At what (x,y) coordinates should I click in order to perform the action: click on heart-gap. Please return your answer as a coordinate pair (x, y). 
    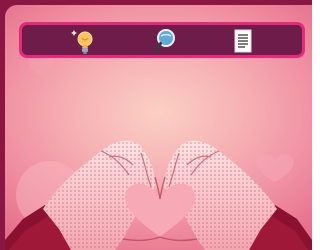
    Looking at the image, I should click on (160, 210).